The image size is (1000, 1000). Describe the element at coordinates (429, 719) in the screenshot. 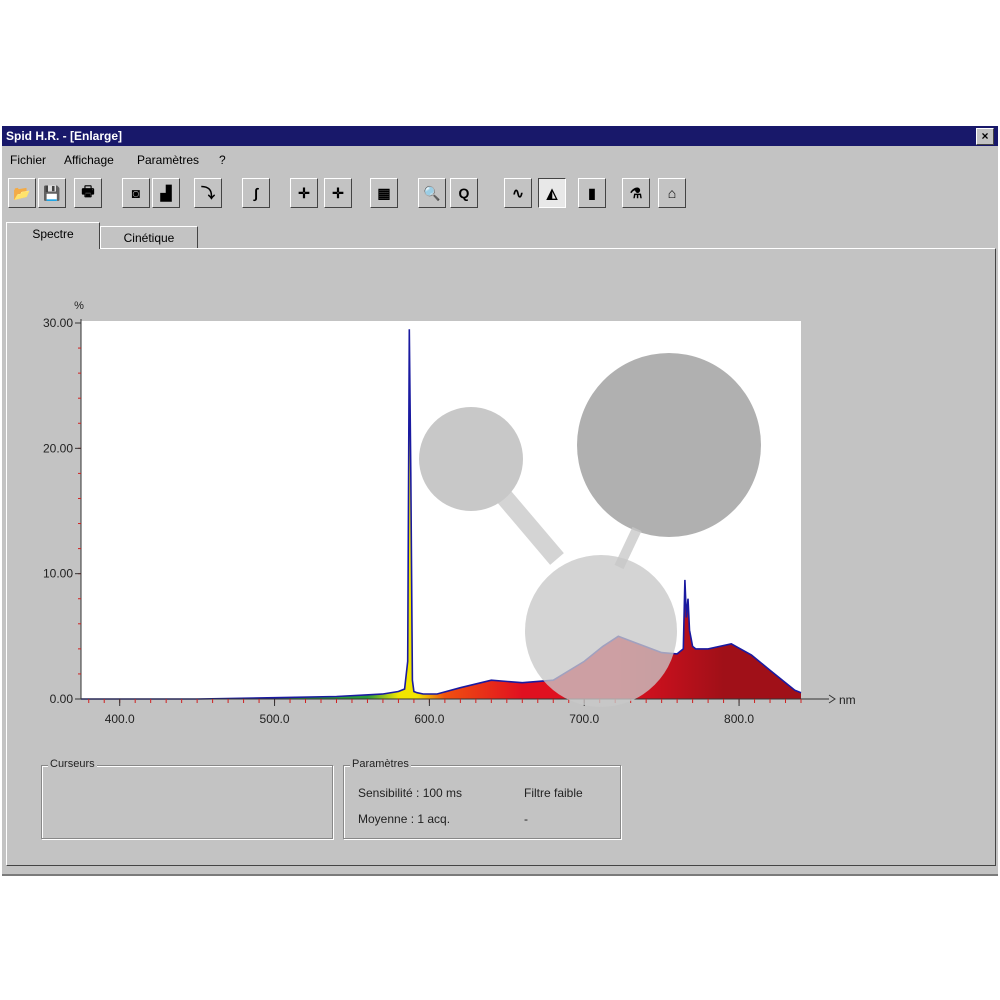

I see `x-tick-label: 600.0` at that location.